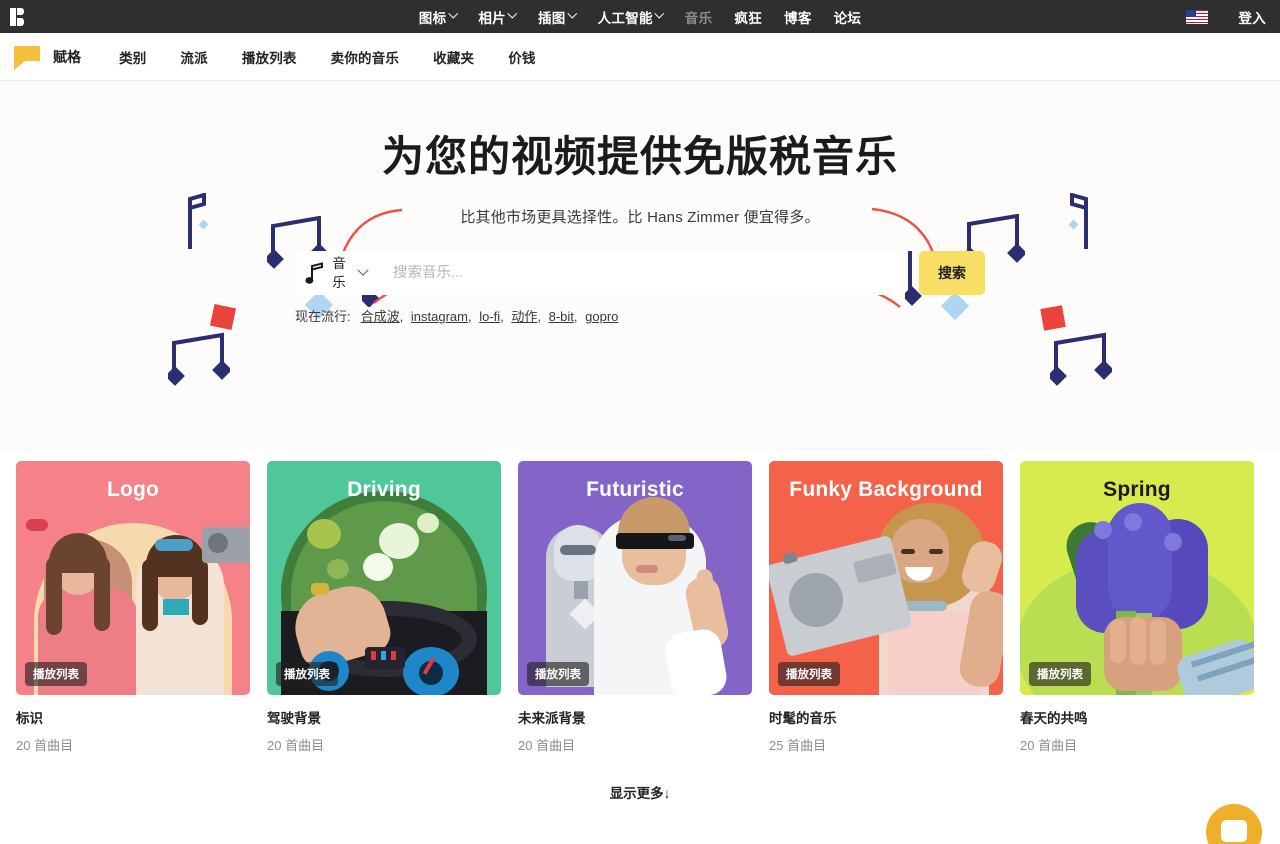 Image resolution: width=1280 pixels, height=844 pixels. I want to click on playlist-card: Spring 播放列表春天的共鸣 20 首曲目, so click(1137, 607).